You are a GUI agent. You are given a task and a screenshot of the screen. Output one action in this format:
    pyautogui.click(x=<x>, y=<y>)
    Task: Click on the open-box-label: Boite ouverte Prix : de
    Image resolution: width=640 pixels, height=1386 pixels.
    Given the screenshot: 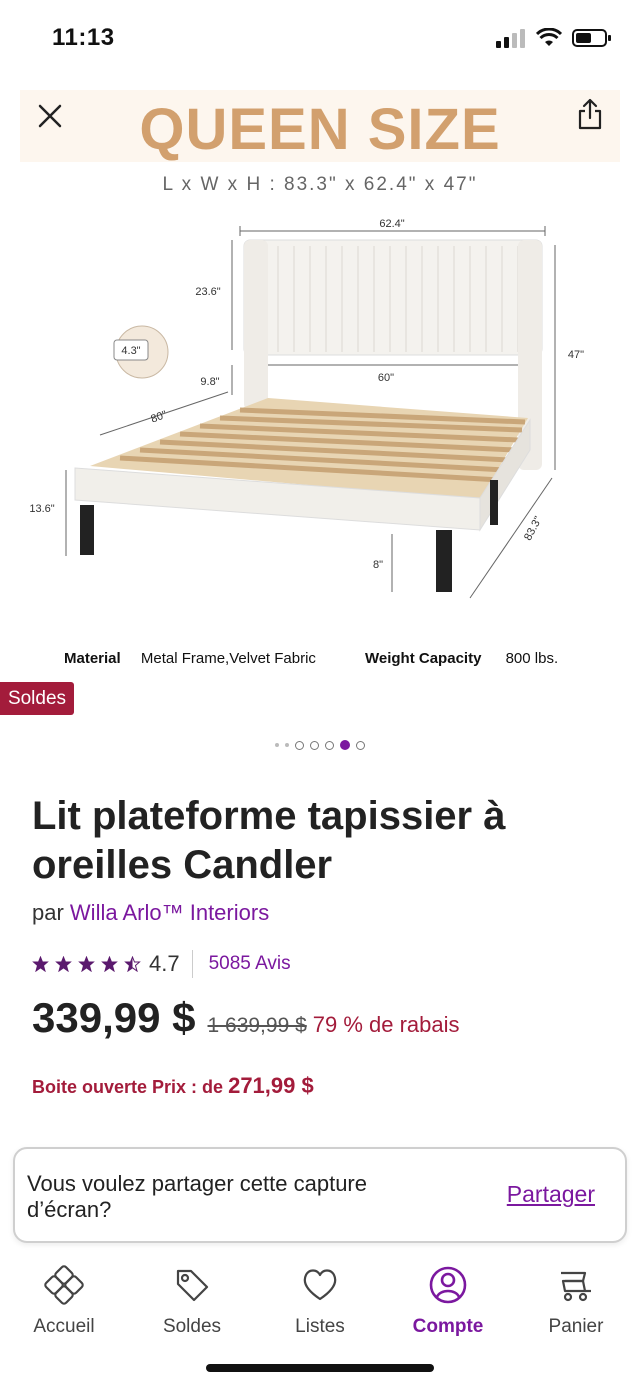 What is the action you would take?
    pyautogui.click(x=128, y=1087)
    